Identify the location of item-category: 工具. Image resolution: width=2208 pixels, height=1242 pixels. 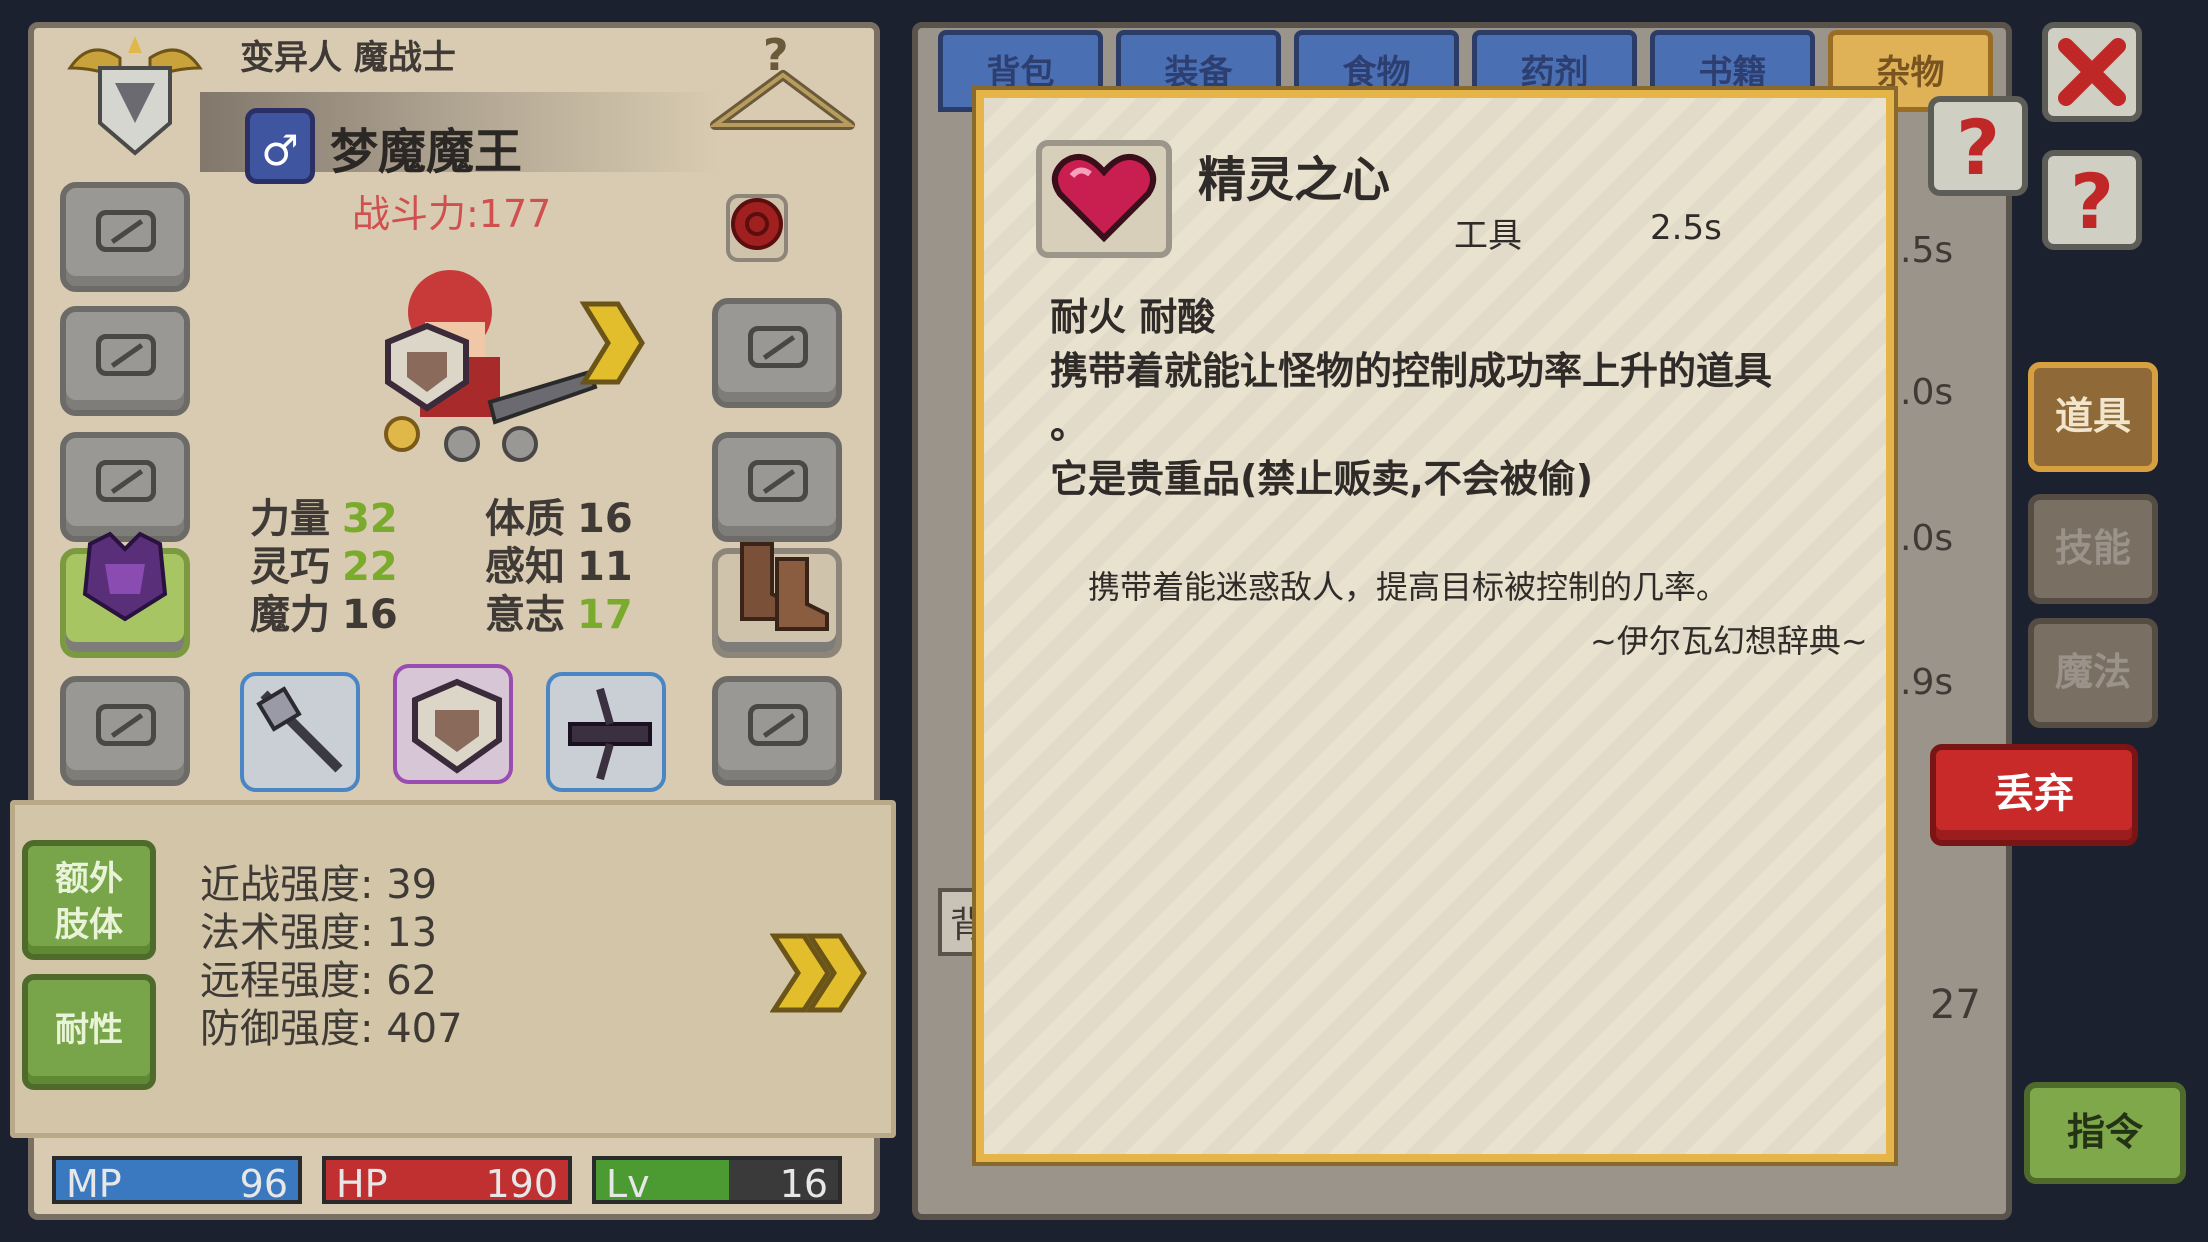
(1488, 236).